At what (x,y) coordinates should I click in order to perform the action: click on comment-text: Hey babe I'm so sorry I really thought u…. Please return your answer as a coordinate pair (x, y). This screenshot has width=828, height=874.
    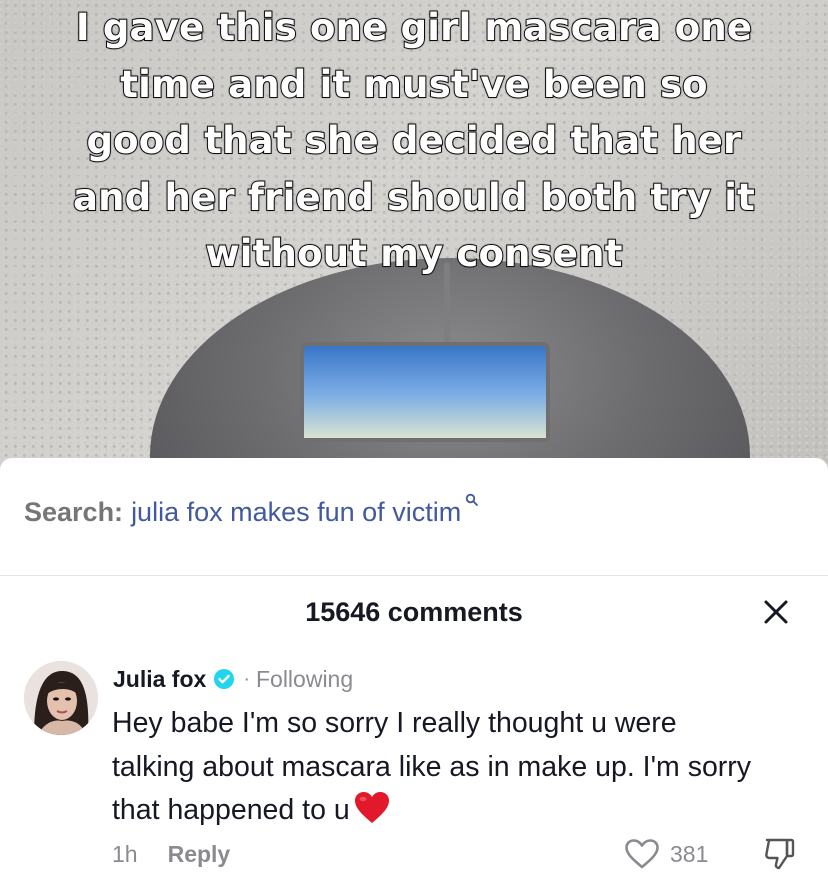
    Looking at the image, I should click on (432, 766).